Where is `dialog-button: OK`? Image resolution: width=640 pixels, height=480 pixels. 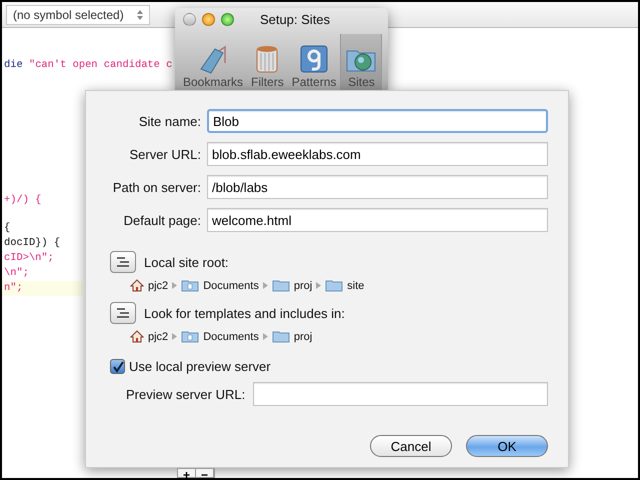
dialog-button: OK is located at coordinates (507, 446).